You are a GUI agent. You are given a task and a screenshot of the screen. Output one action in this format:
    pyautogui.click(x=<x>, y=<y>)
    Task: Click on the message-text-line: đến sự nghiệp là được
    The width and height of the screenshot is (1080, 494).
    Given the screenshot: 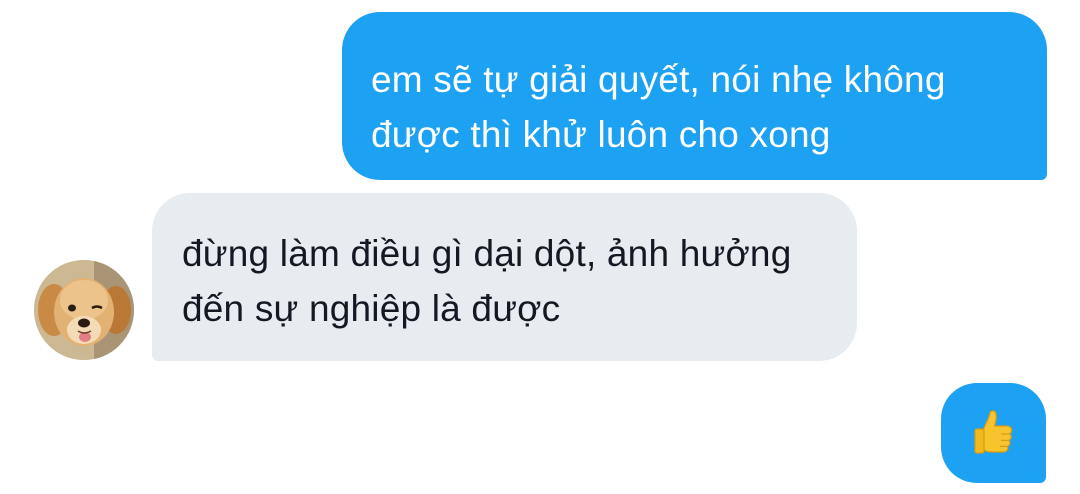 What is the action you would take?
    pyautogui.click(x=371, y=308)
    